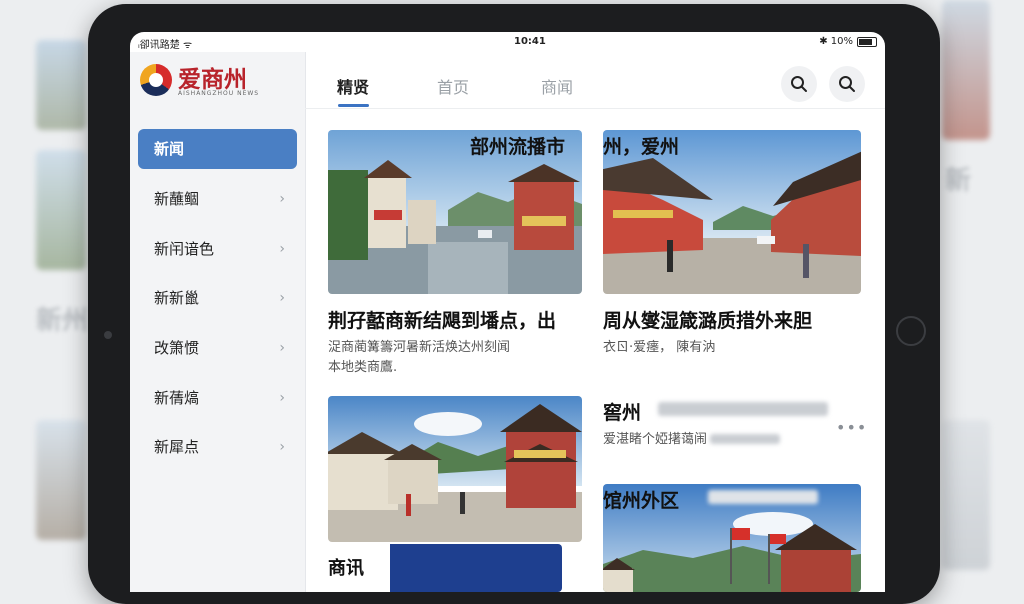  Describe the element at coordinates (419, 358) in the screenshot. I see `card-snippet-1: 浞商蔺篝籌河暑新活焕达州刻闻 本地类商鷹.` at that location.